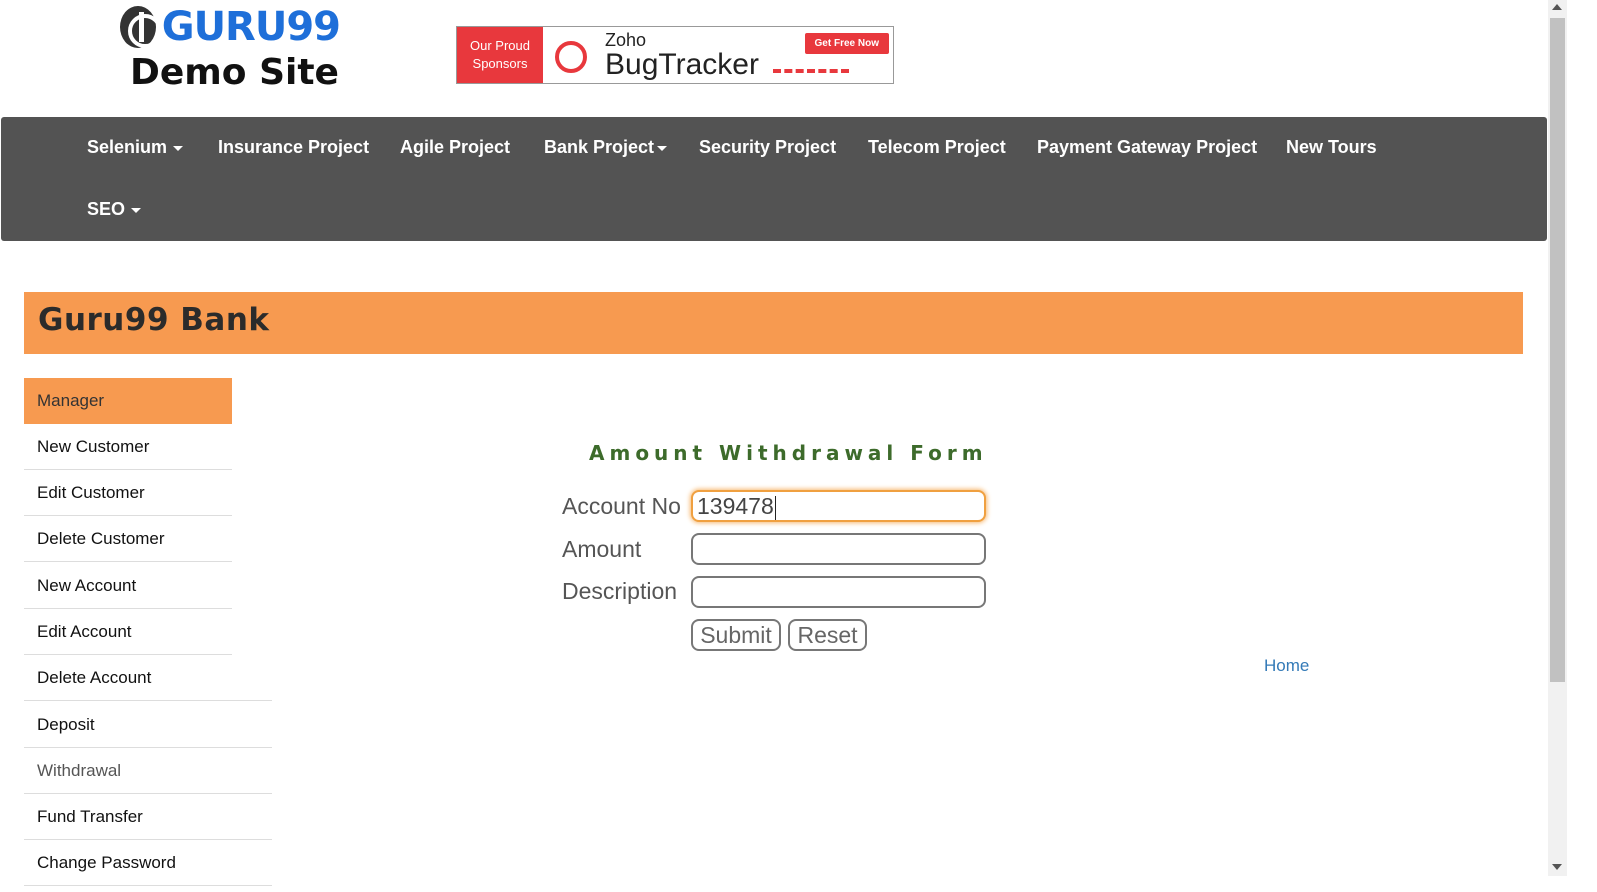 This screenshot has width=1597, height=892. Describe the element at coordinates (148, 817) in the screenshot. I see `sidebar-item-fund-transfer: Fund Transfer` at that location.